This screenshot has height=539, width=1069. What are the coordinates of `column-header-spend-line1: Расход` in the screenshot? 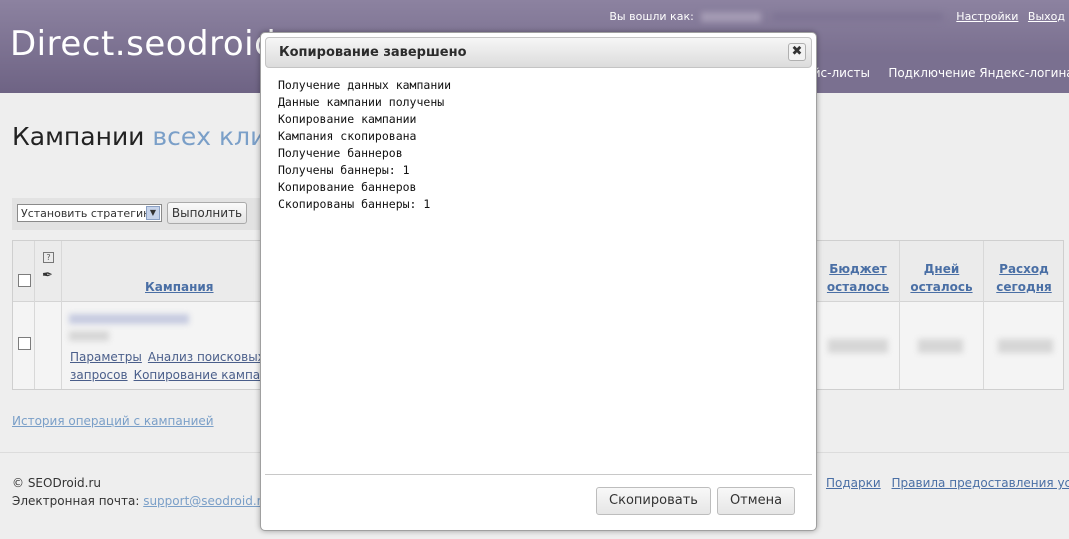 It's located at (1024, 269).